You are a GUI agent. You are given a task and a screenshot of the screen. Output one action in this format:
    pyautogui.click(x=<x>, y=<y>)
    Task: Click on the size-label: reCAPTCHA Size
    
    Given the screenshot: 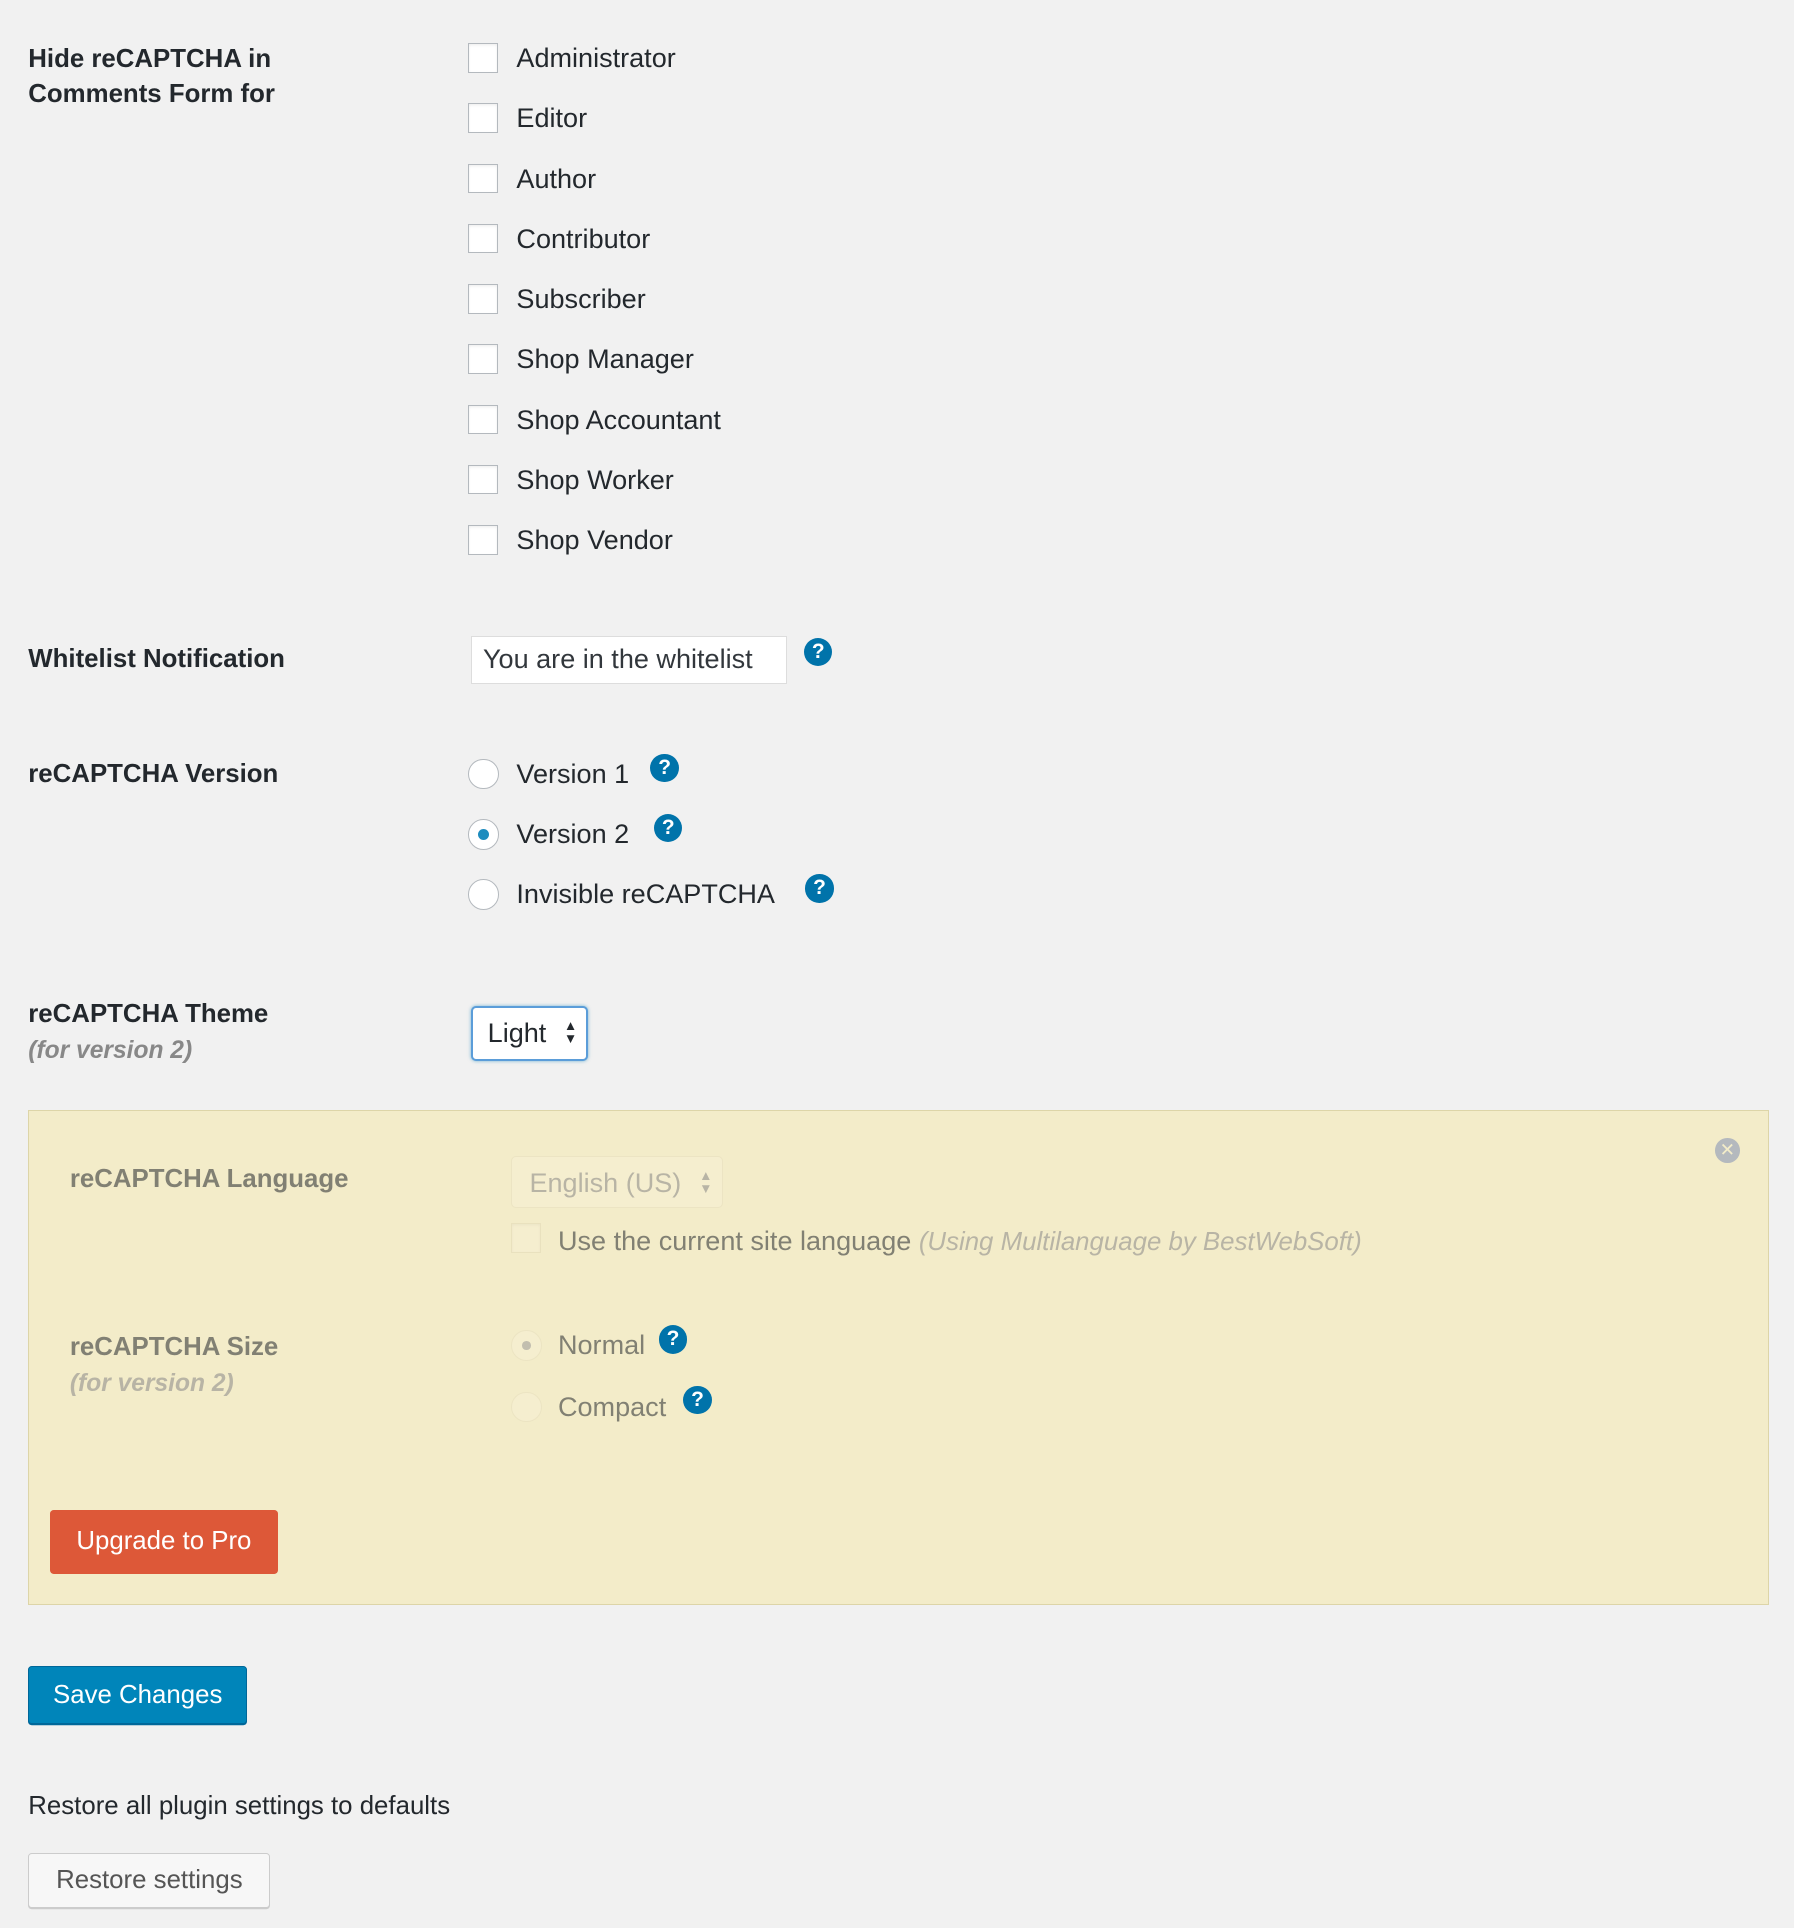 What is the action you would take?
    pyautogui.click(x=174, y=1347)
    